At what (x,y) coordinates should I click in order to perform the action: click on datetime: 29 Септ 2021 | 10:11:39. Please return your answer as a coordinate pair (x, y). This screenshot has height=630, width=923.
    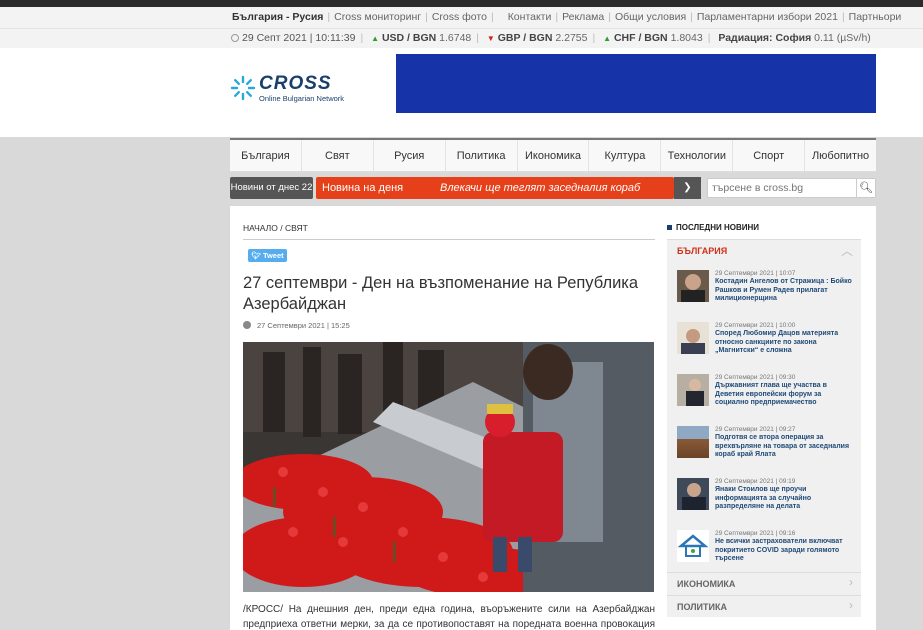
    Looking at the image, I should click on (299, 38).